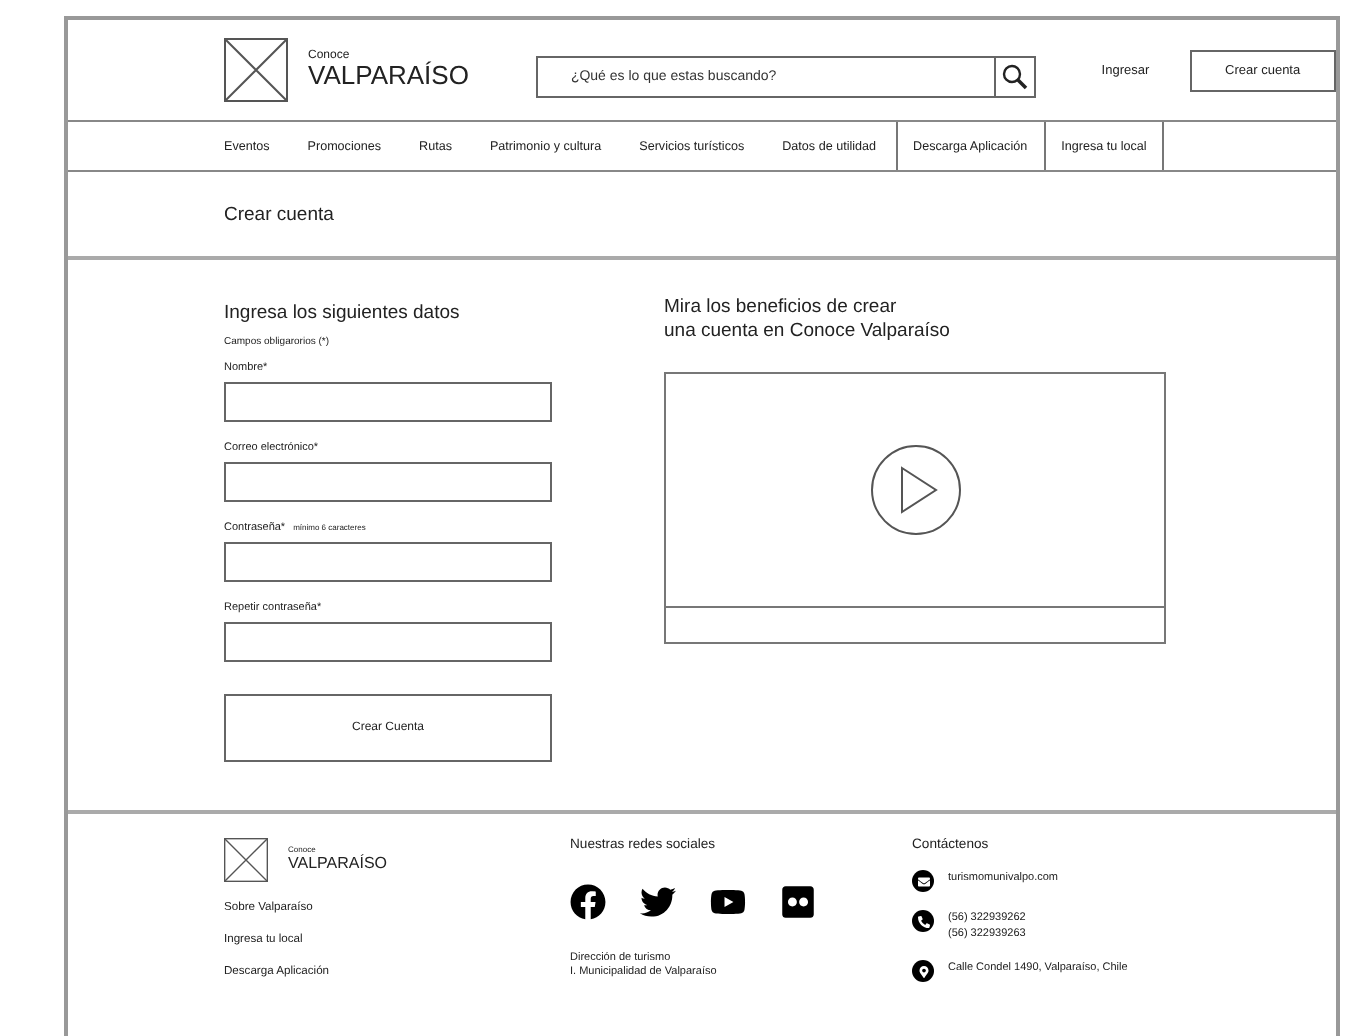 The height and width of the screenshot is (1036, 1360). I want to click on phone-icon, so click(923, 921).